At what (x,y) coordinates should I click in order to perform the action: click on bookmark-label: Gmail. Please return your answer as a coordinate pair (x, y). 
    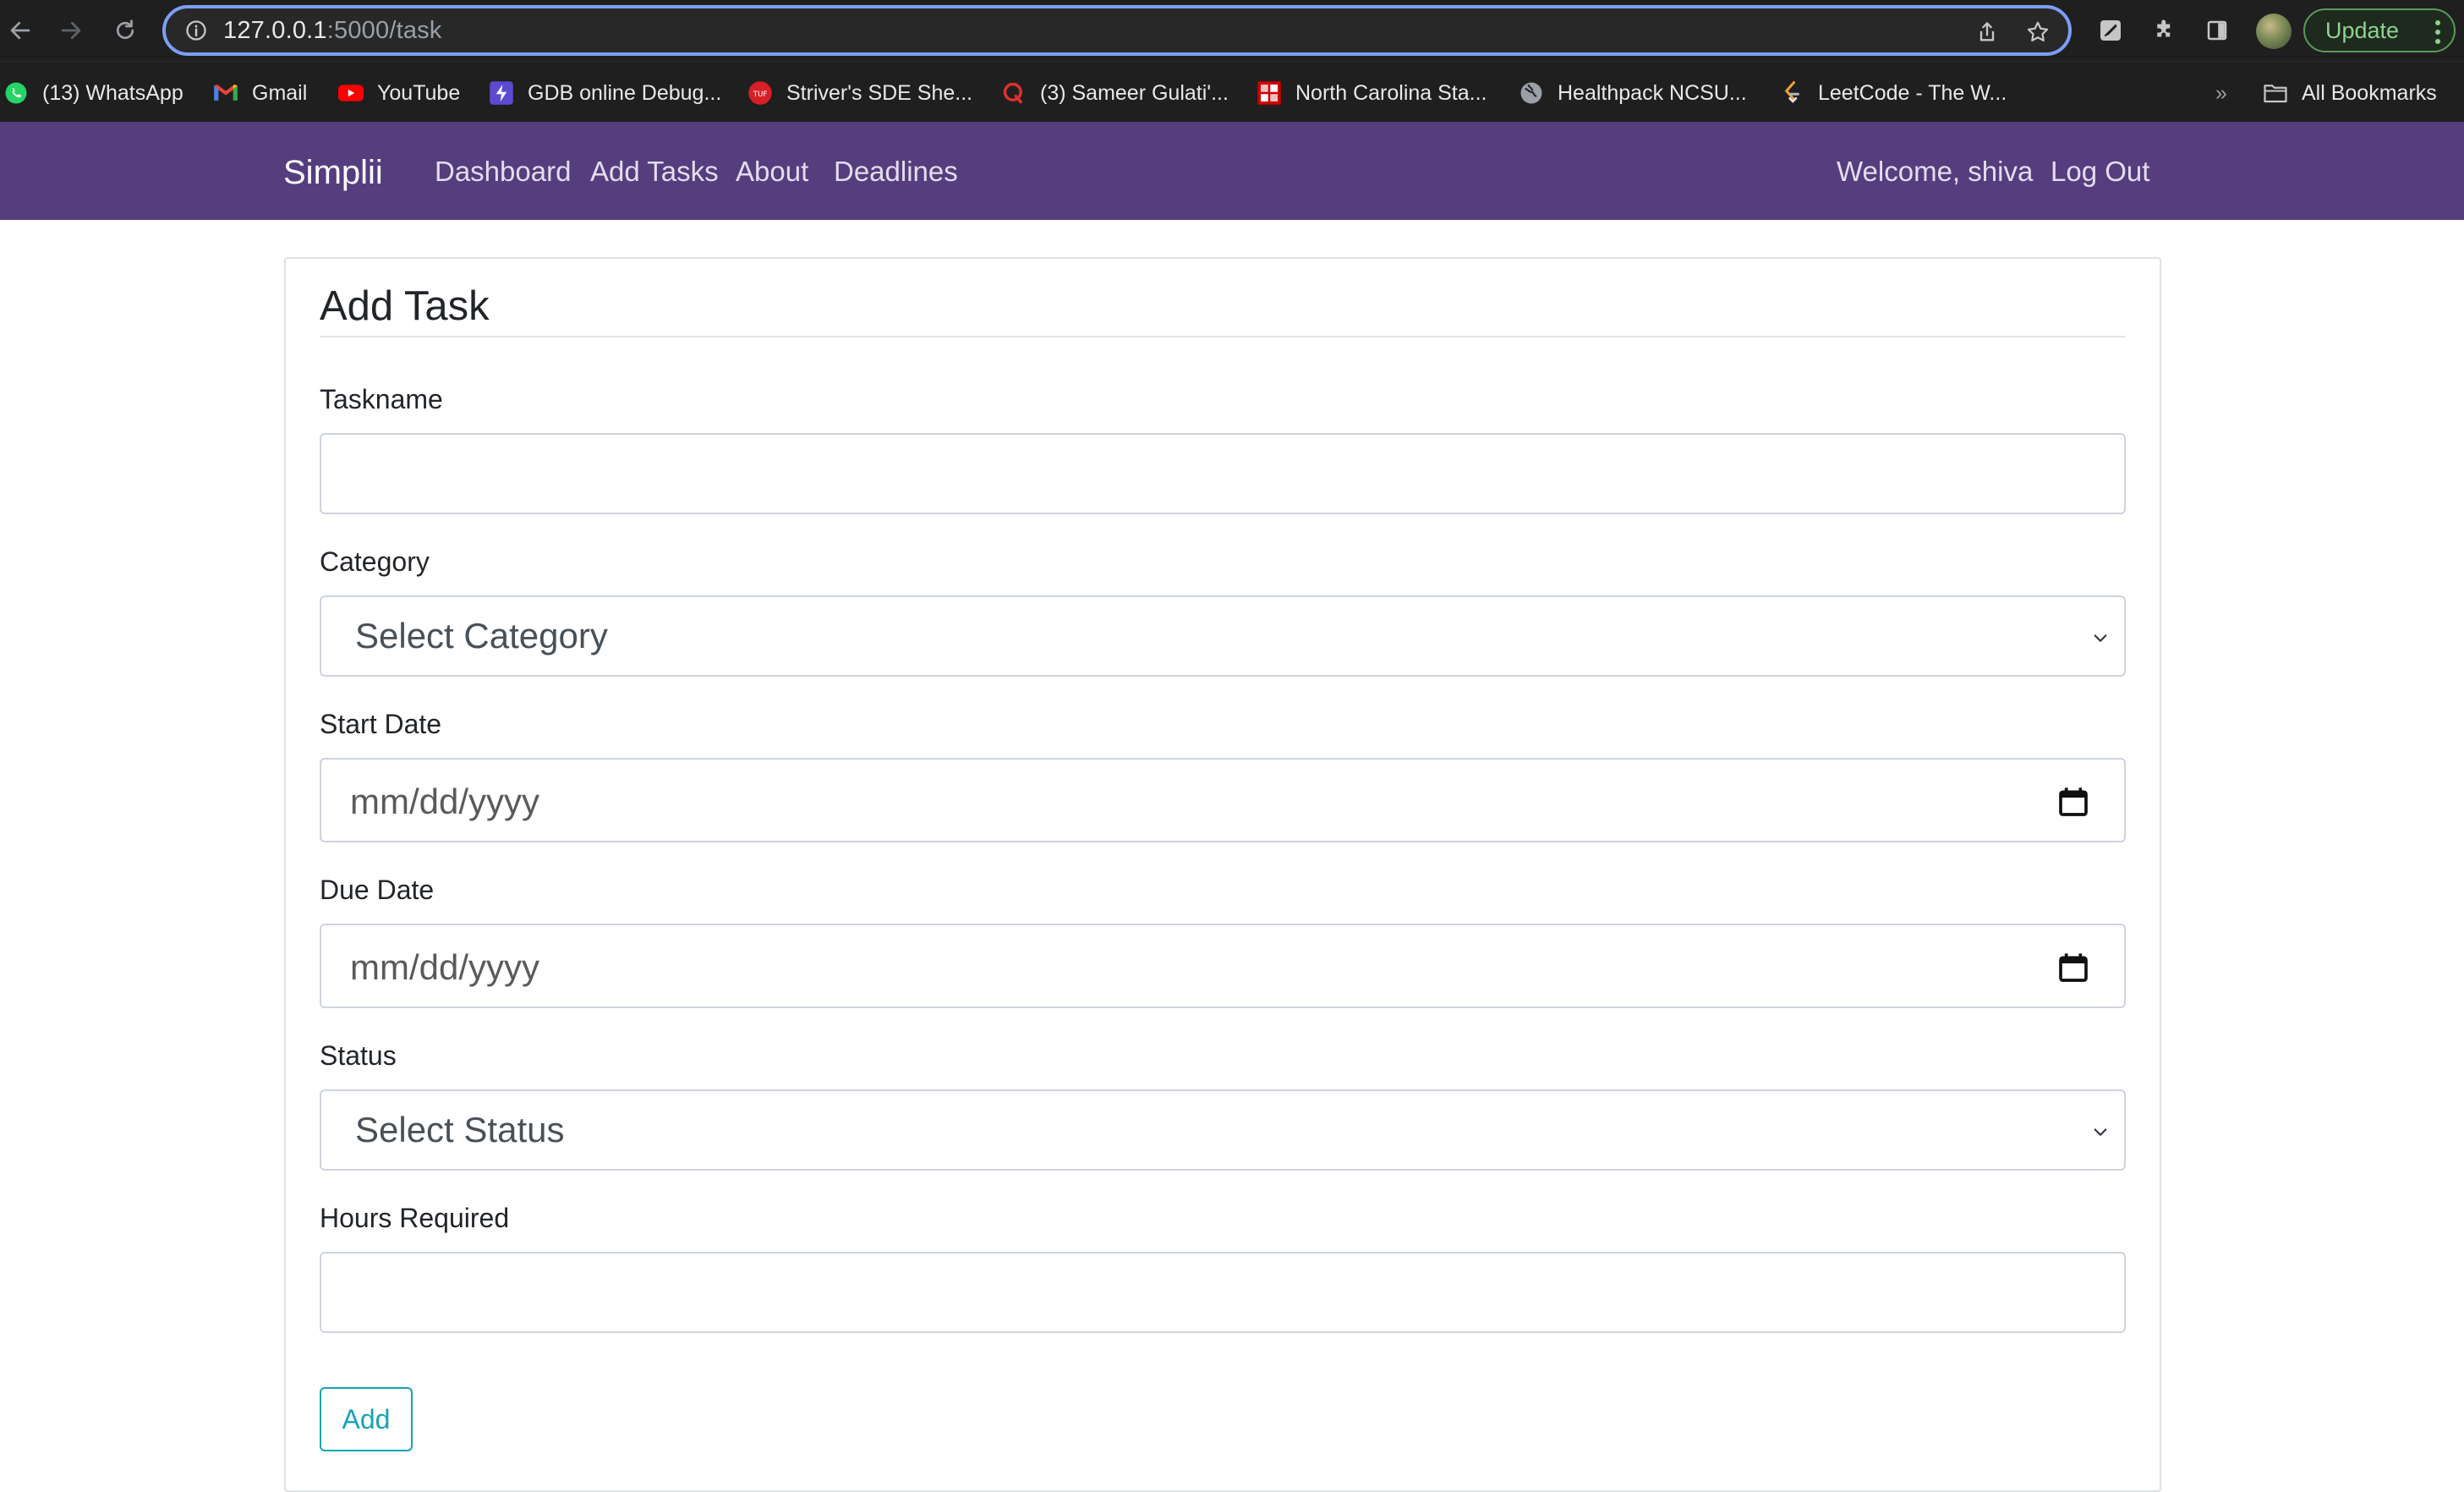
    Looking at the image, I should click on (280, 92).